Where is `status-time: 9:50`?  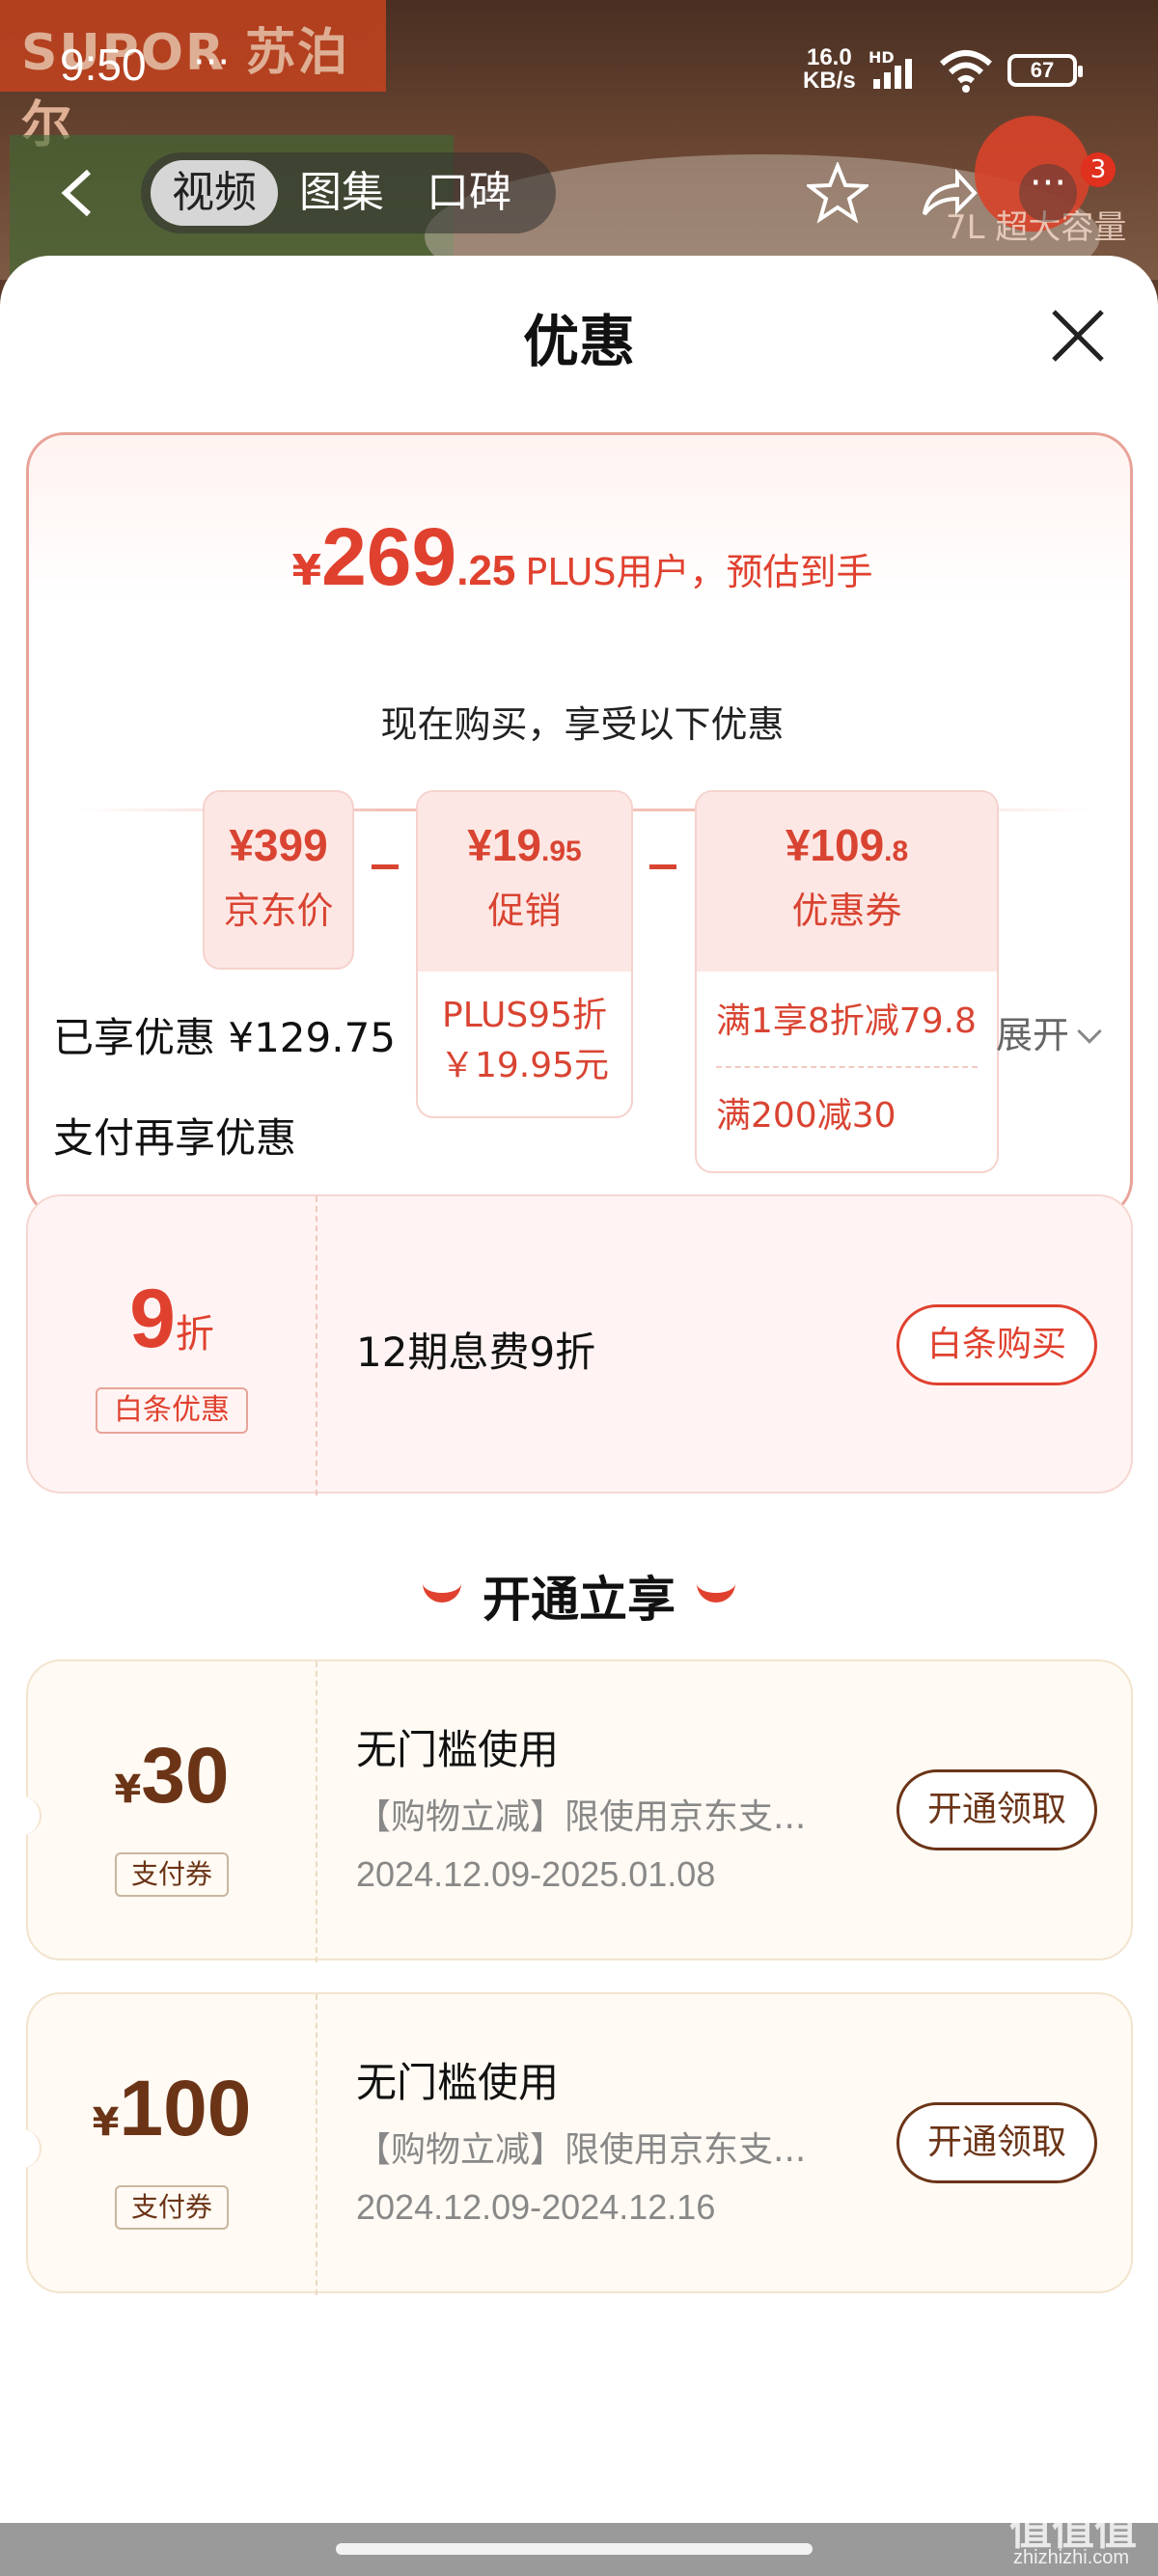 status-time: 9:50 is located at coordinates (103, 65).